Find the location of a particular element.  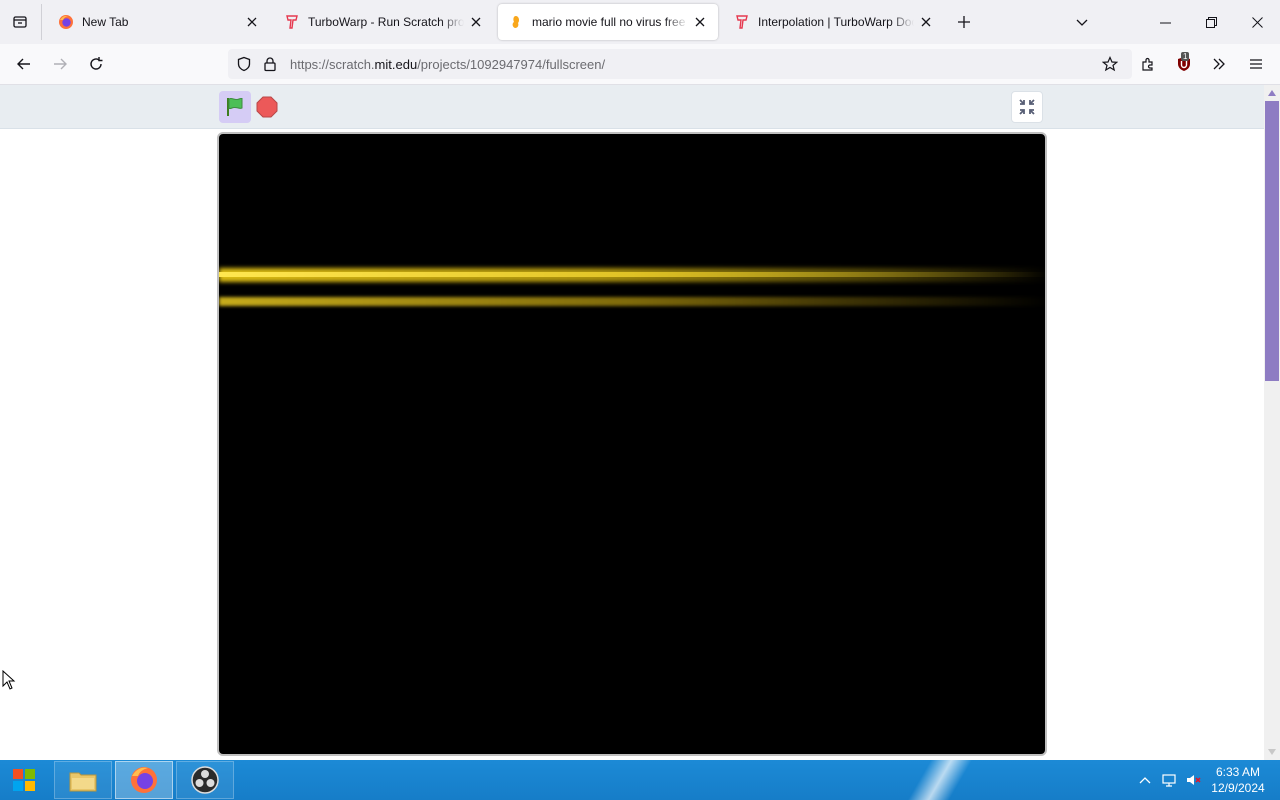

start-button is located at coordinates (24, 780).